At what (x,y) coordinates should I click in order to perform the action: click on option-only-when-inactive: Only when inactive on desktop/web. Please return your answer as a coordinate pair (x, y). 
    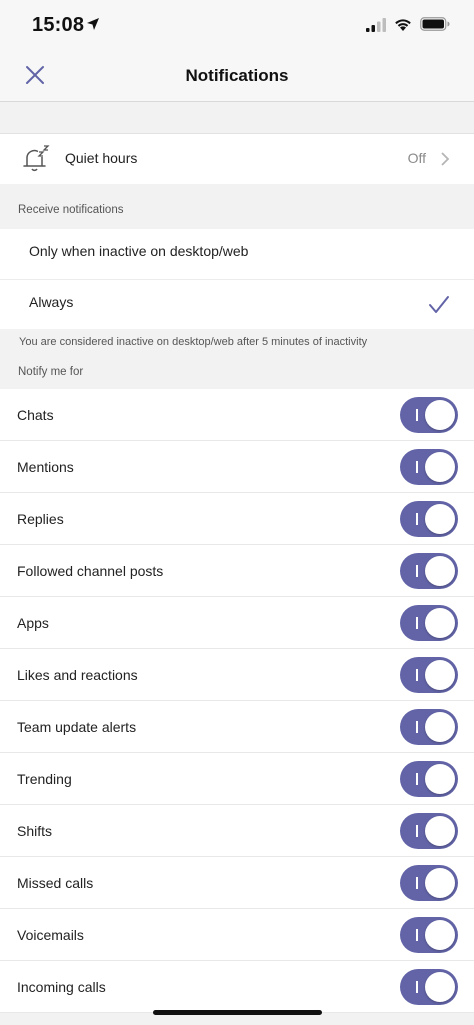
    Looking at the image, I should click on (237, 254).